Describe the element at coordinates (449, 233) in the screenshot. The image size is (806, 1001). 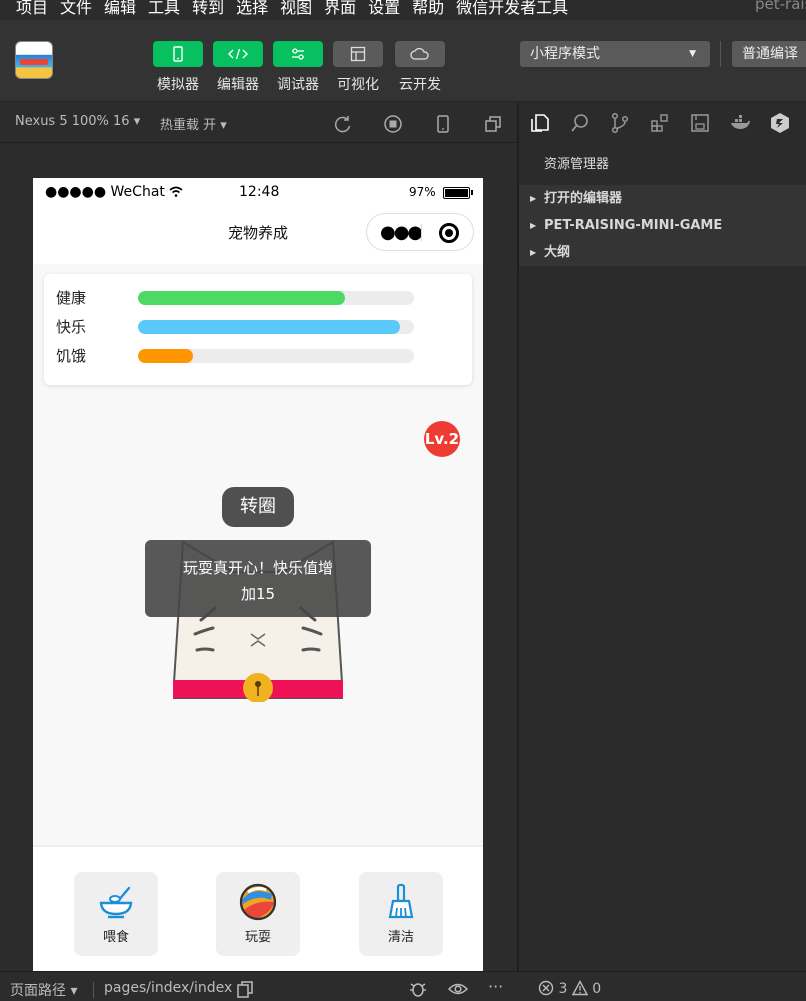
I see `close-mini-program-icon` at that location.